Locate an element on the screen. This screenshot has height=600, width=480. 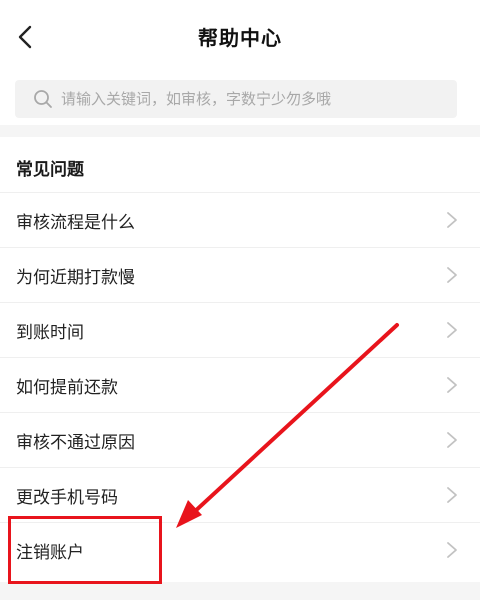
faq-item-early-repayment: 如何提前还款 is located at coordinates (240, 384).